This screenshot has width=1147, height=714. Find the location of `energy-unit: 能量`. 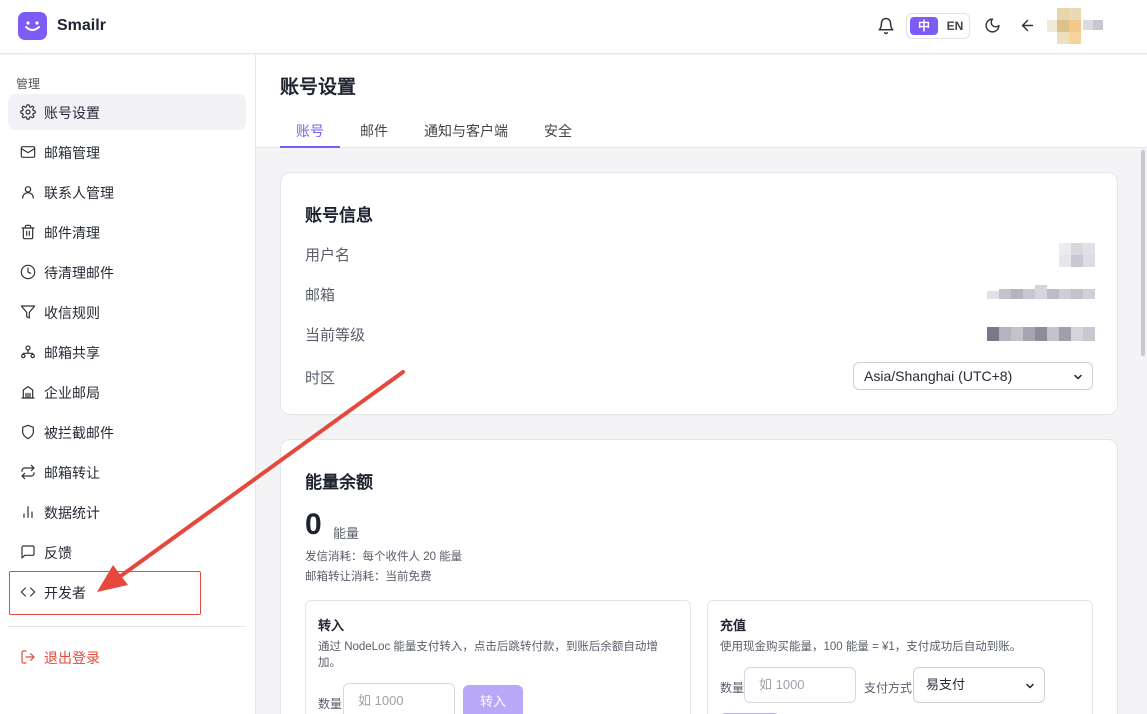

energy-unit: 能量 is located at coordinates (346, 533).